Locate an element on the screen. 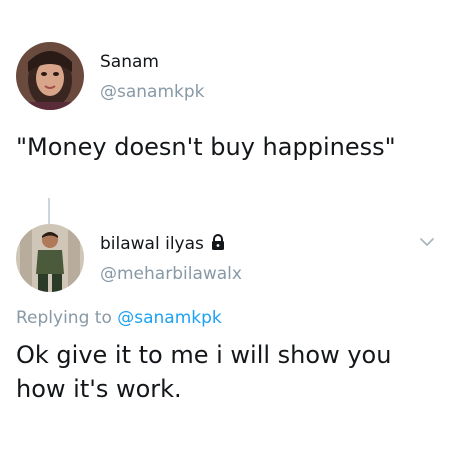 This screenshot has height=450, width=450. bilawal-avatar is located at coordinates (50, 258).